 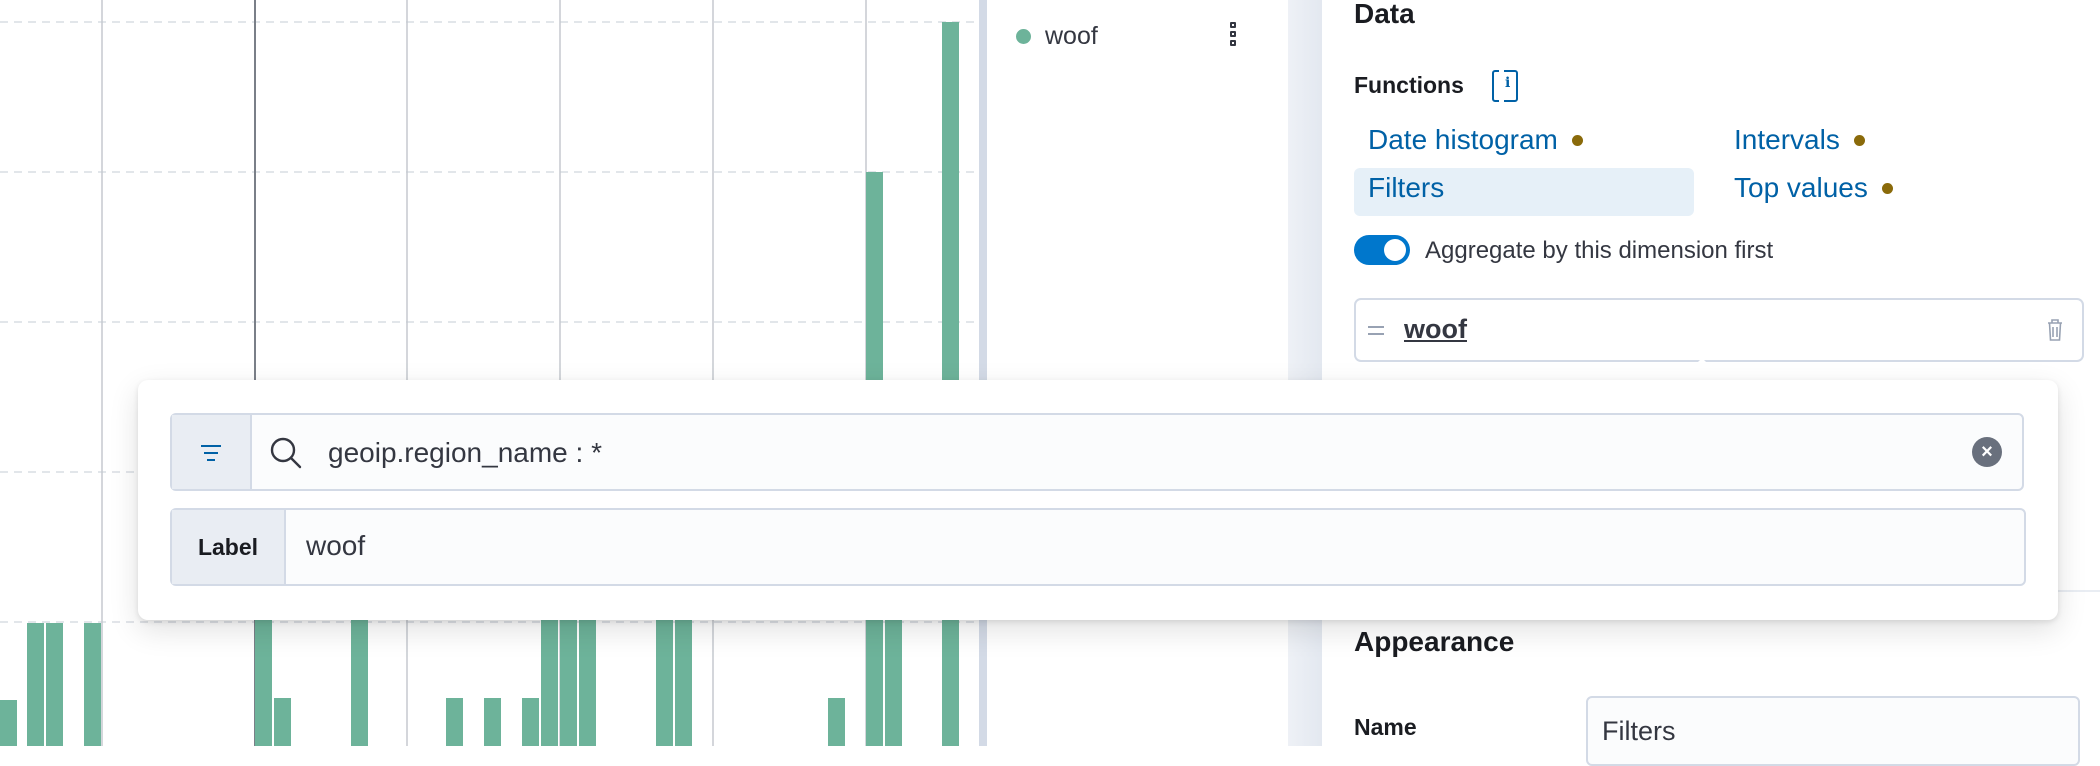 I want to click on function-date-histogram: Date histogram, so click(x=1475, y=140).